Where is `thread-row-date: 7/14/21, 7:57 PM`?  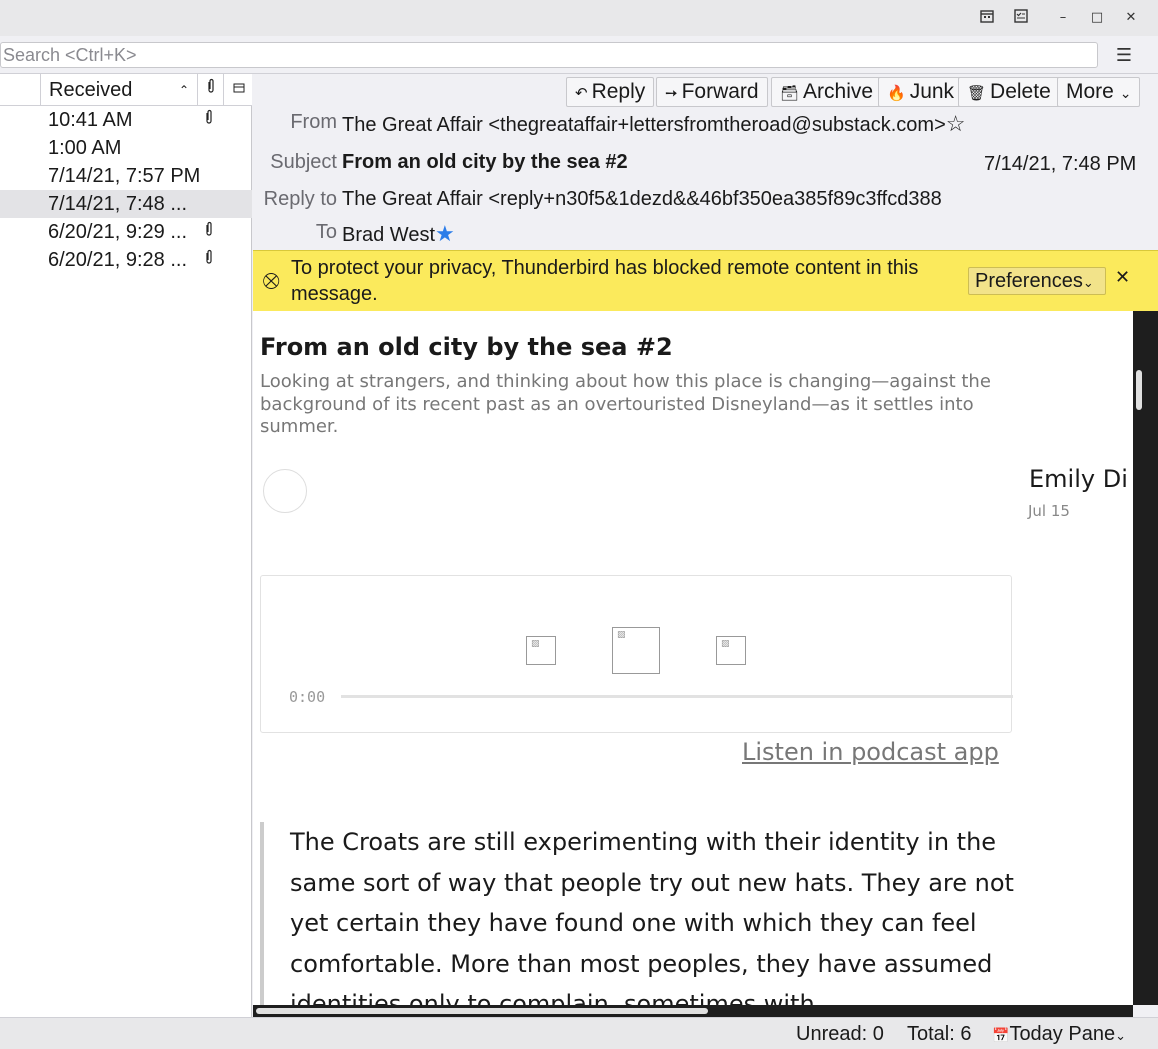 thread-row-date: 7/14/21, 7:57 PM is located at coordinates (124, 176).